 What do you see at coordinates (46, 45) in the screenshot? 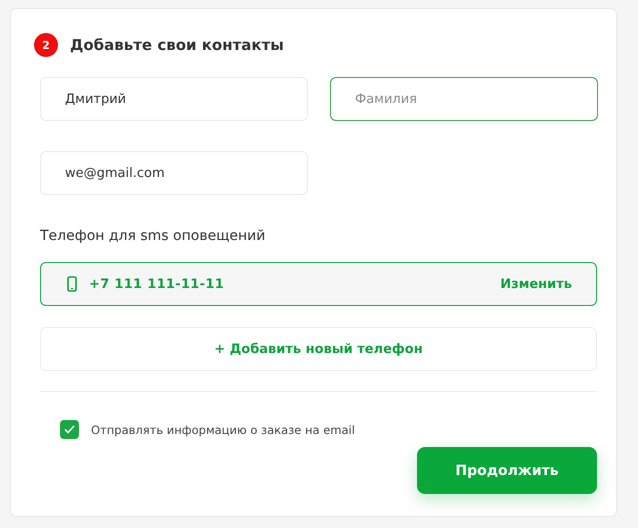
I see `step-badge: 2` at bounding box center [46, 45].